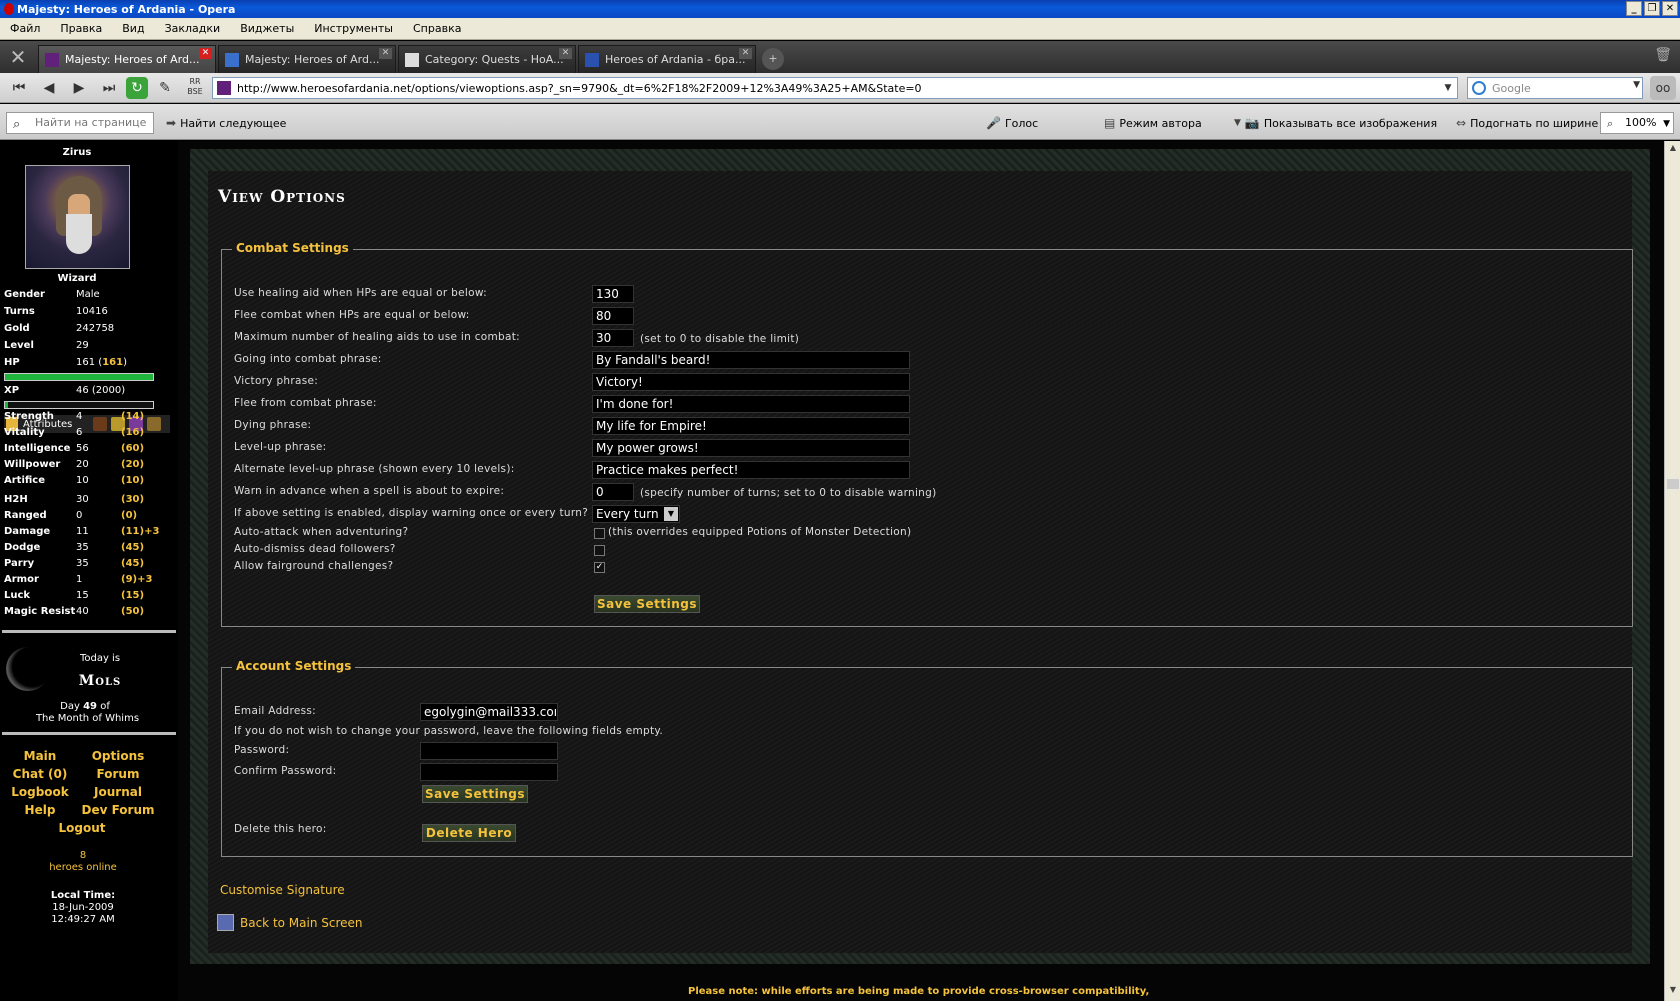 This screenshot has height=1001, width=1680. Describe the element at coordinates (81, 28) in the screenshot. I see `menu-edit: Правка` at that location.